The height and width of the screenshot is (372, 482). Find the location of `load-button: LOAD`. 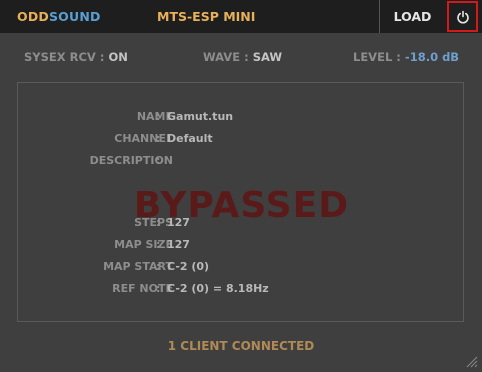

load-button: LOAD is located at coordinates (412, 16).